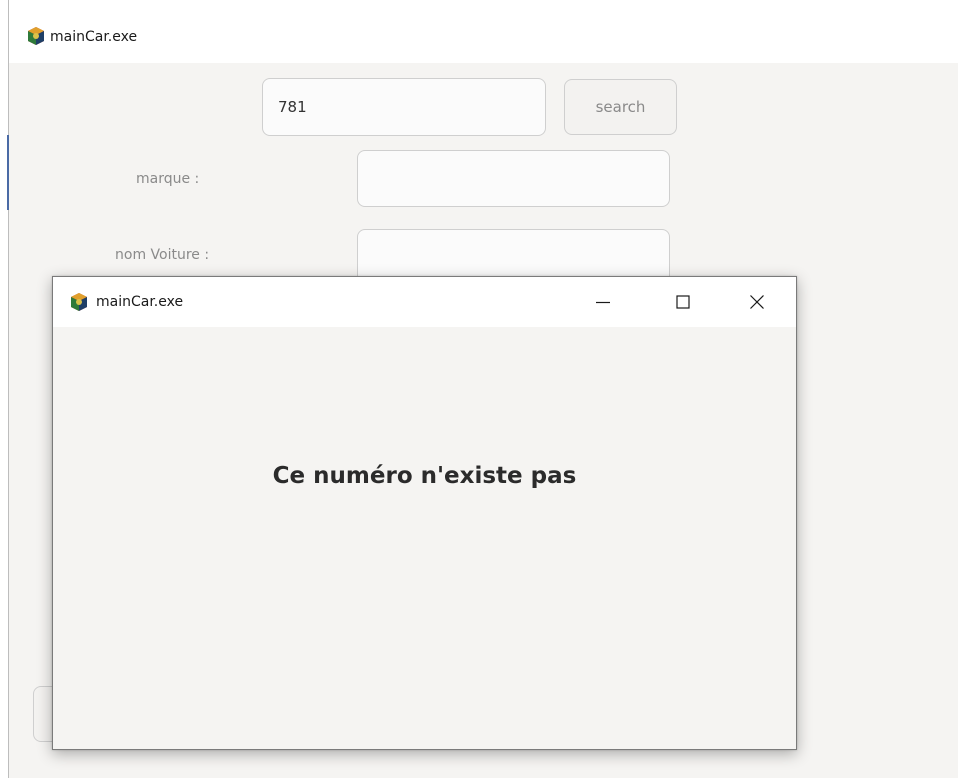 The image size is (958, 778). What do you see at coordinates (404, 107) in the screenshot?
I see `search-input` at bounding box center [404, 107].